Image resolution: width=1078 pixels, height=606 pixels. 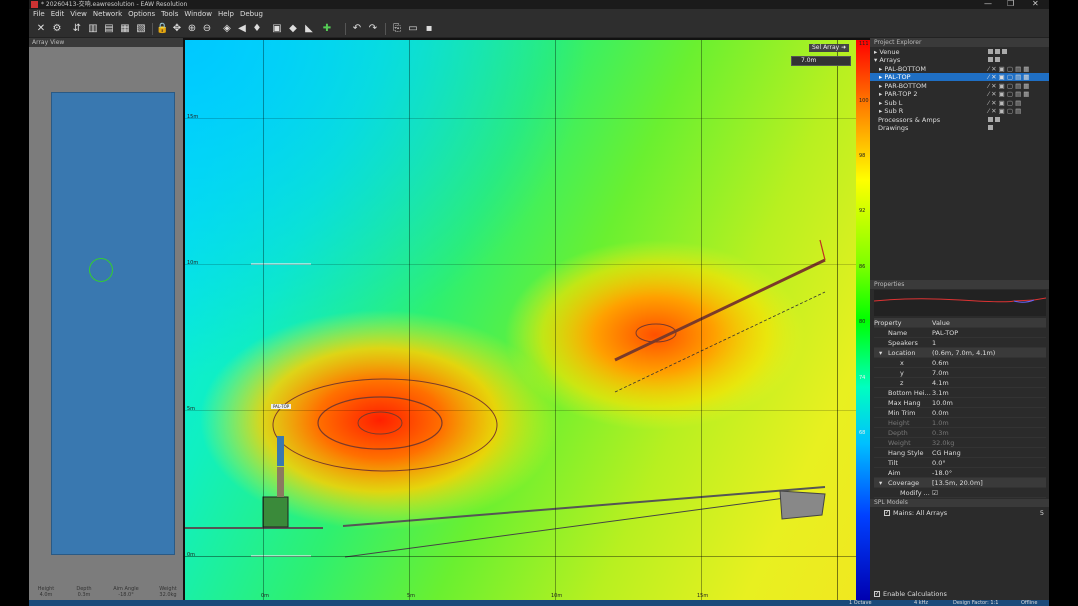 What do you see at coordinates (77, 29) in the screenshot?
I see `align-icon: ⇵` at bounding box center [77, 29].